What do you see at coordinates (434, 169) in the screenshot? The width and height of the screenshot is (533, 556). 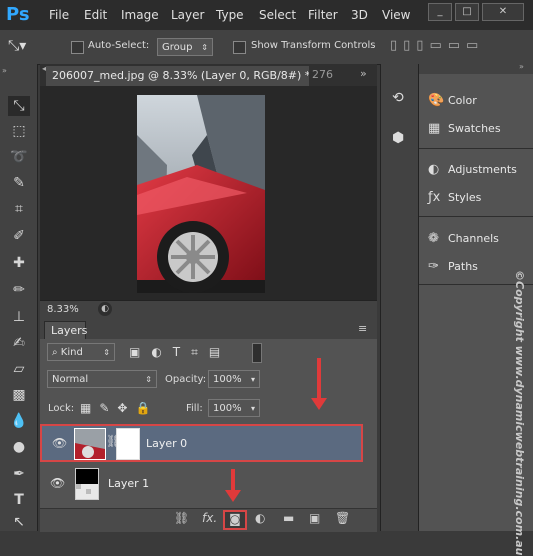 I see `adjustments-icon: ◐` at bounding box center [434, 169].